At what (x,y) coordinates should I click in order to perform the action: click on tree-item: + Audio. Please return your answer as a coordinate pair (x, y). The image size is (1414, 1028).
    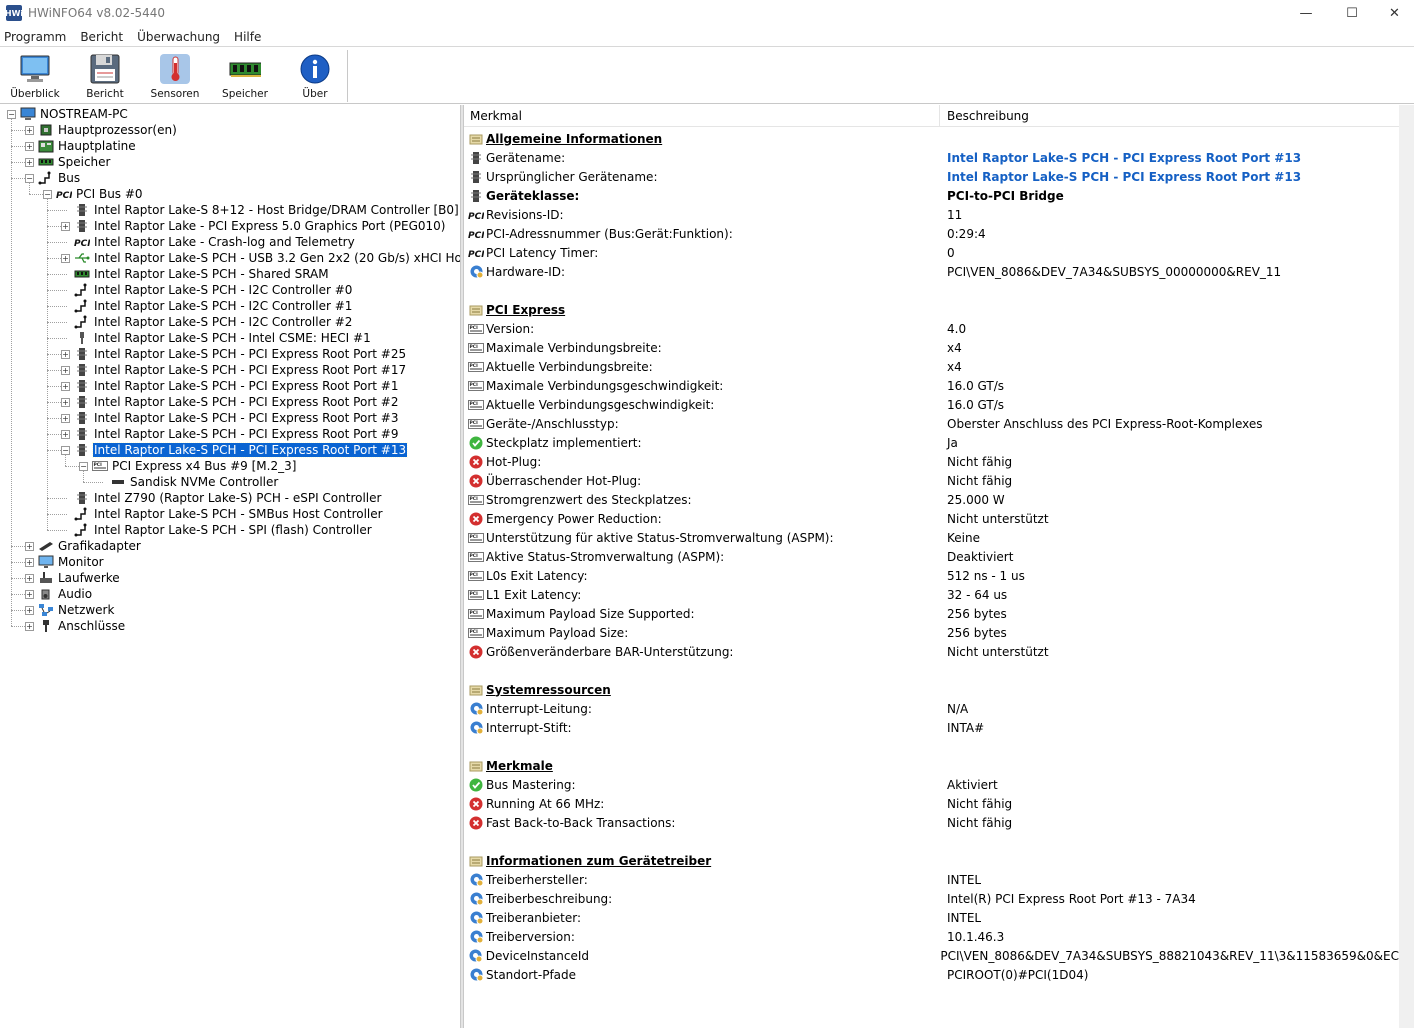
    Looking at the image, I should click on (59, 594).